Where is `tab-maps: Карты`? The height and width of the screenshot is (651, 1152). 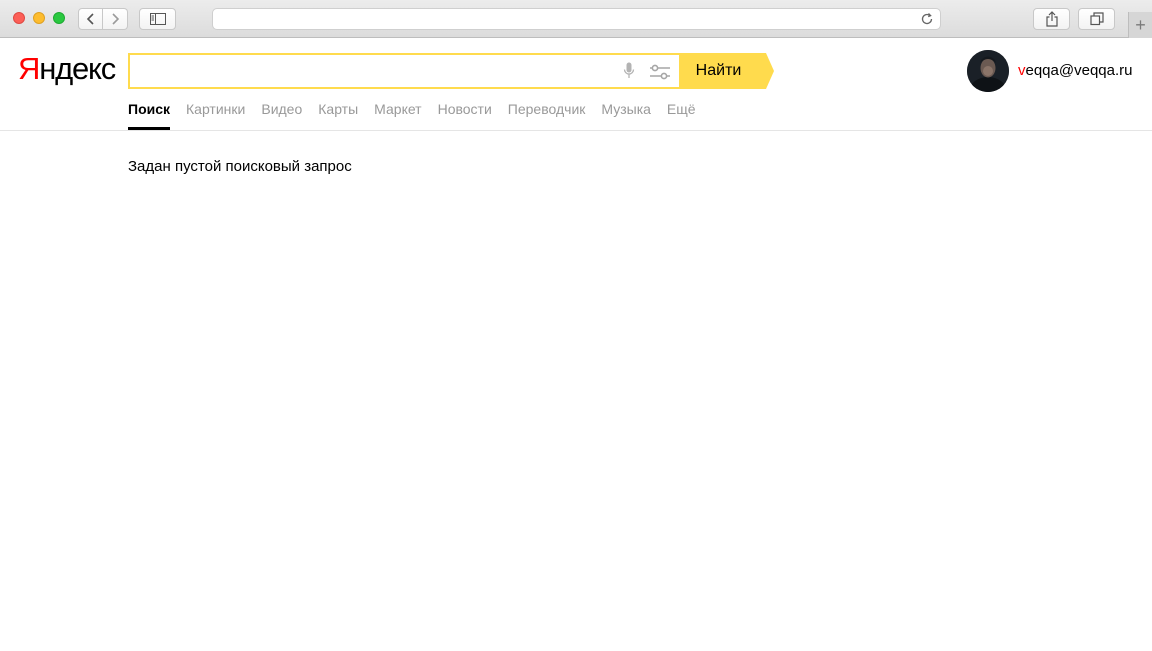
tab-maps: Карты is located at coordinates (338, 115).